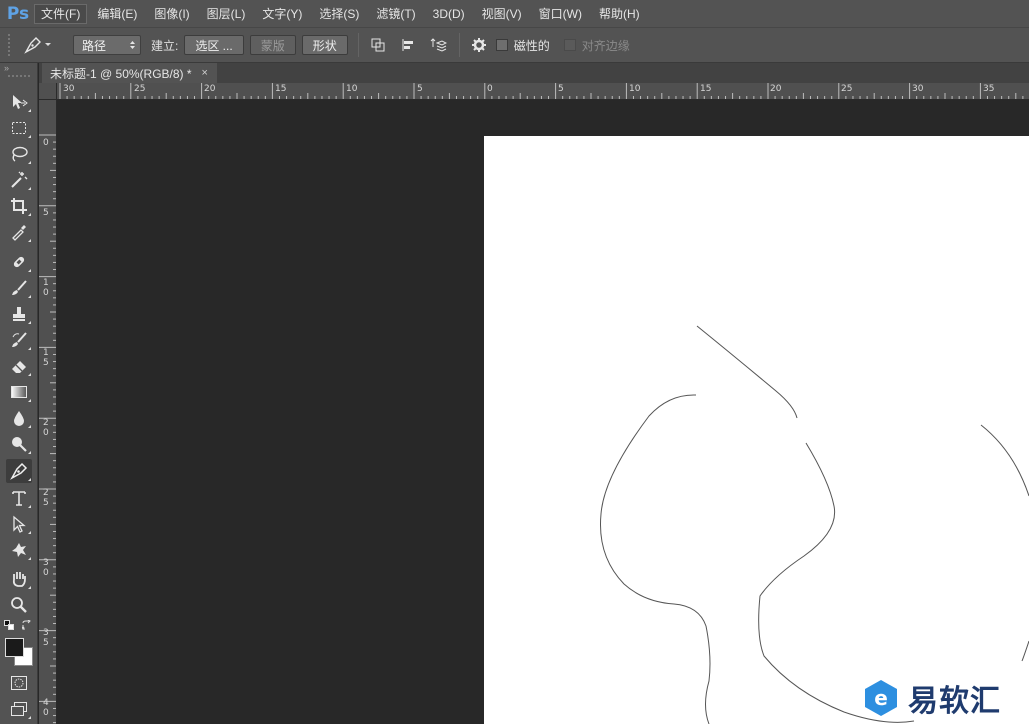 The image size is (1029, 724). I want to click on tool-crop, so click(19, 206).